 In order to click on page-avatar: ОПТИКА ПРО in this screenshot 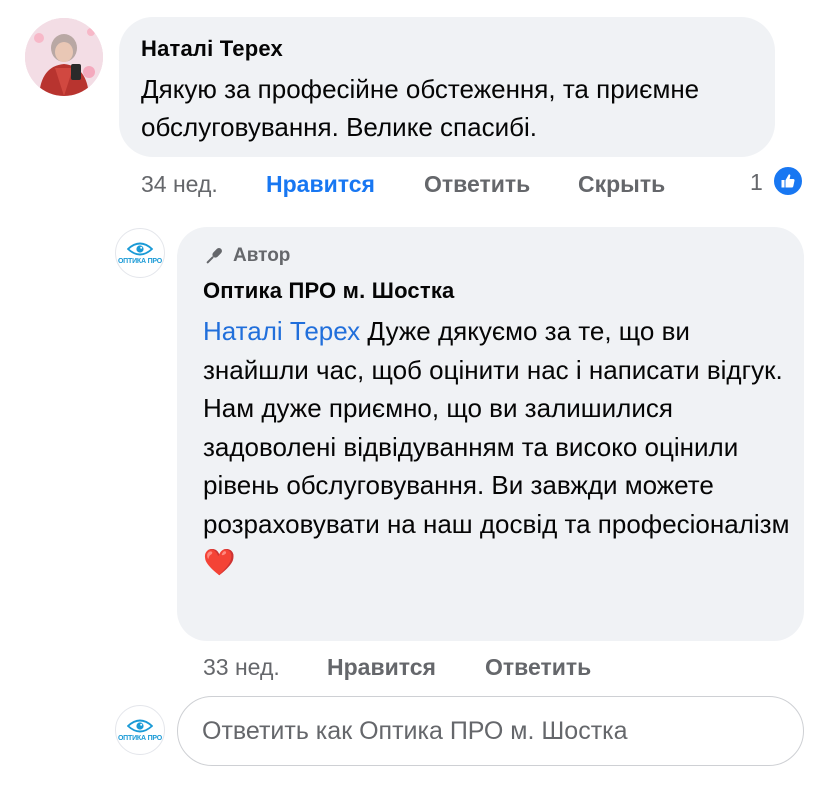, I will do `click(140, 253)`.